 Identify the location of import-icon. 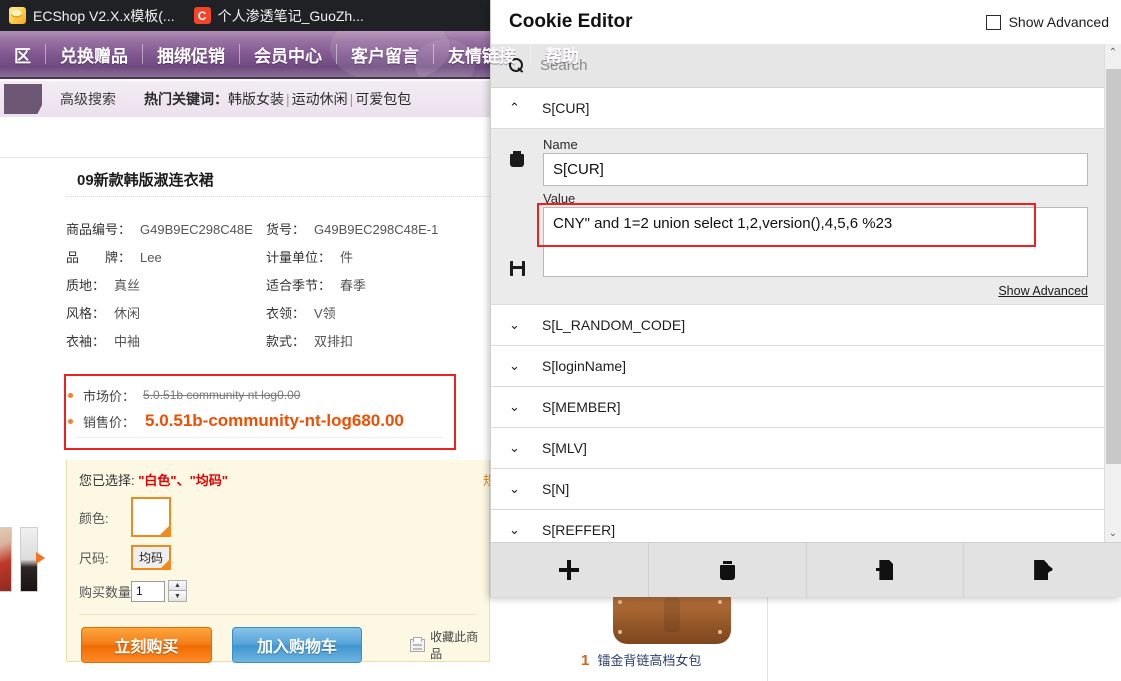
(885, 570).